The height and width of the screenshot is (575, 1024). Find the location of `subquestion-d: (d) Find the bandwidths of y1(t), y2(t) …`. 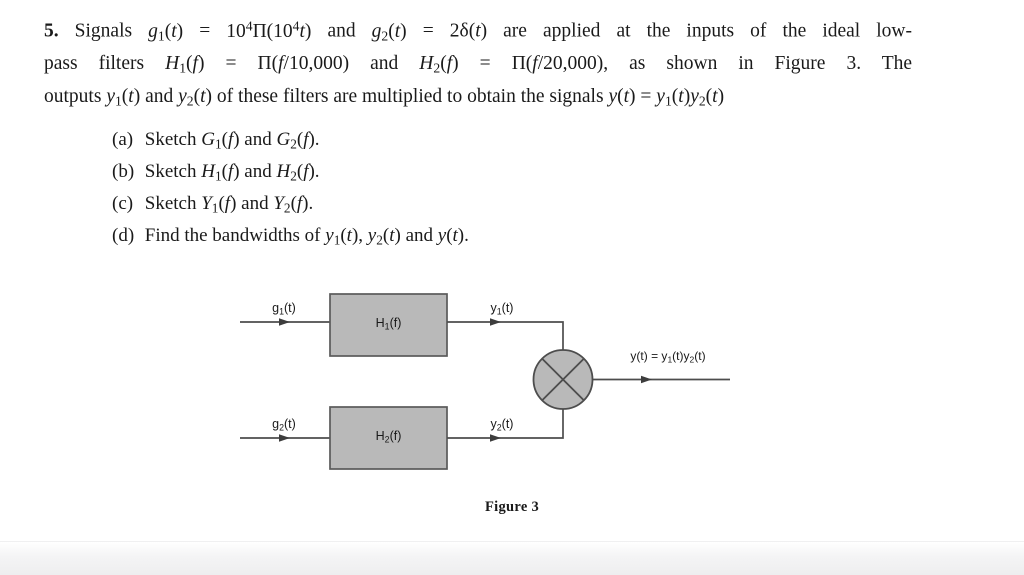

subquestion-d: (d) Find the bandwidths of y1(t), y2(t) … is located at coordinates (372, 238).